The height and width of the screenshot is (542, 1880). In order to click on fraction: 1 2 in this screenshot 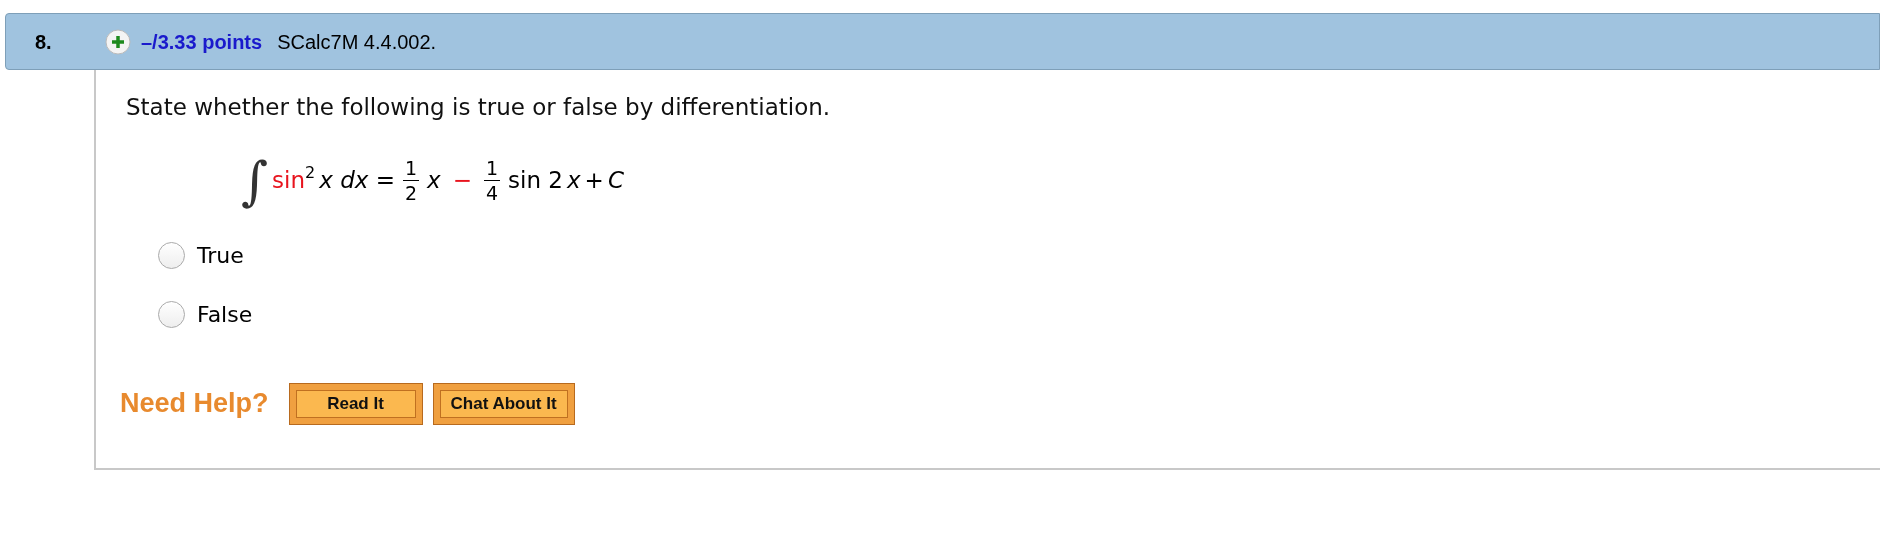, I will do `click(411, 180)`.